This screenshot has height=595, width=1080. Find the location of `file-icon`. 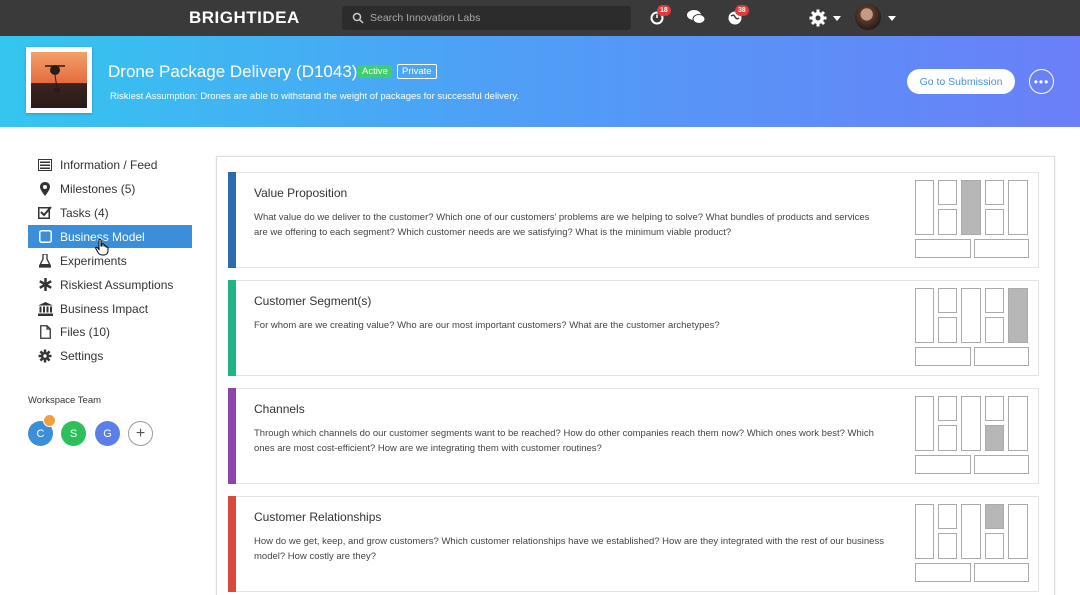

file-icon is located at coordinates (45, 332).